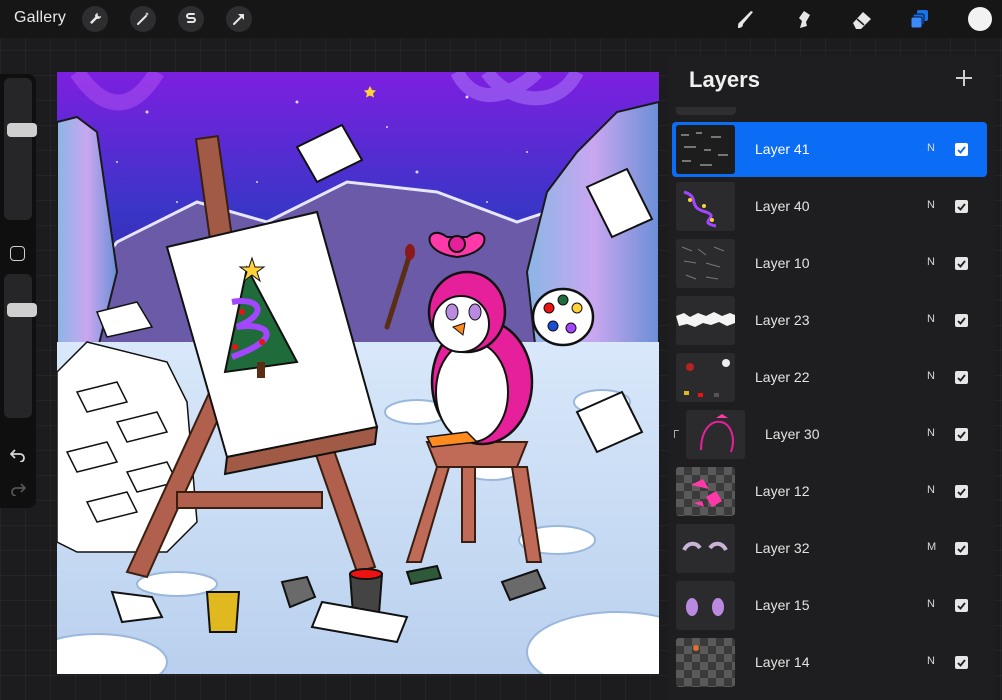 The height and width of the screenshot is (700, 1002). Describe the element at coordinates (862, 19) in the screenshot. I see `eraser-icon` at that location.